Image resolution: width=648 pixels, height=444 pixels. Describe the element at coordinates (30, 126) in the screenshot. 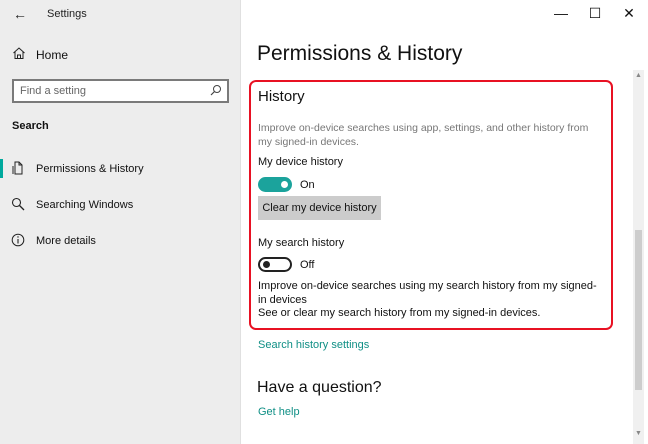

I see `sidebar-section-label: Search` at that location.